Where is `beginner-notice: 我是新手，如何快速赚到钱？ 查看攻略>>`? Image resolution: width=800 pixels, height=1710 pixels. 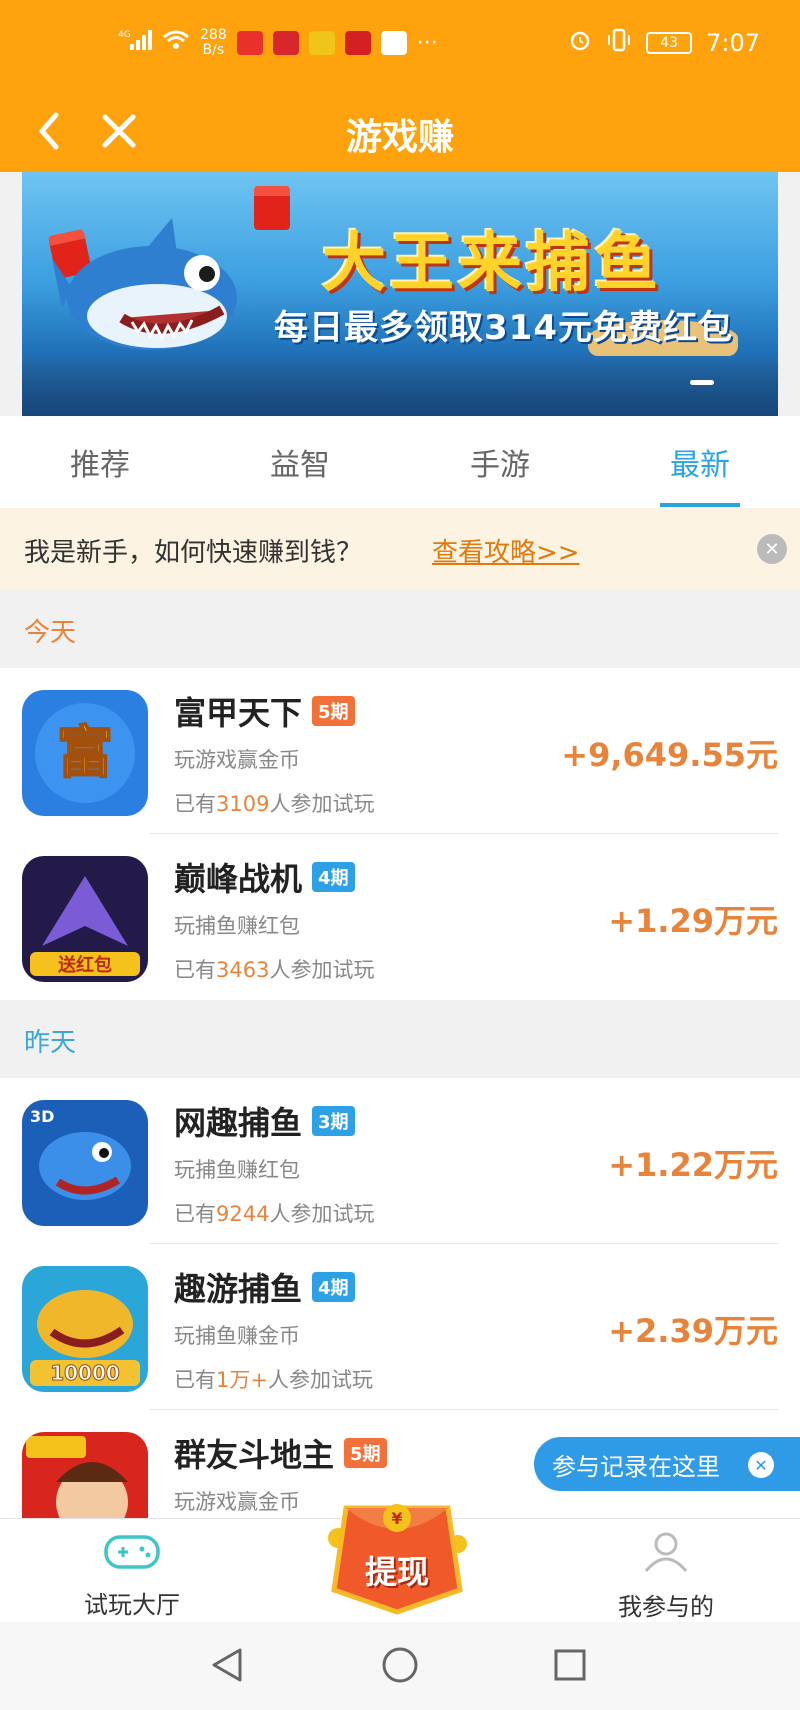
beginner-notice: 我是新手，如何快速赚到钱？ 查看攻略>> is located at coordinates (400, 549).